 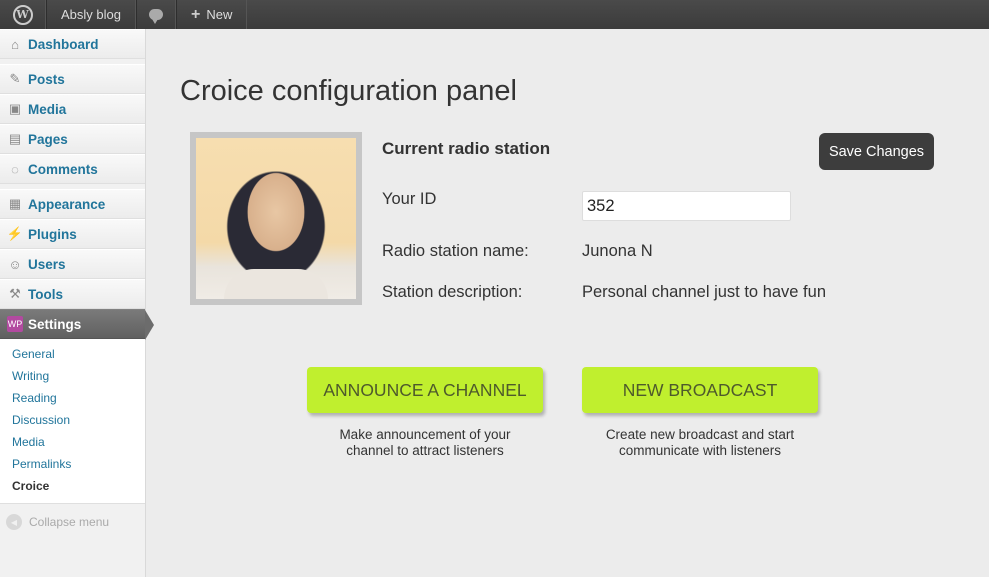 What do you see at coordinates (63, 169) in the screenshot?
I see `sidebar-item-label: Comments` at bounding box center [63, 169].